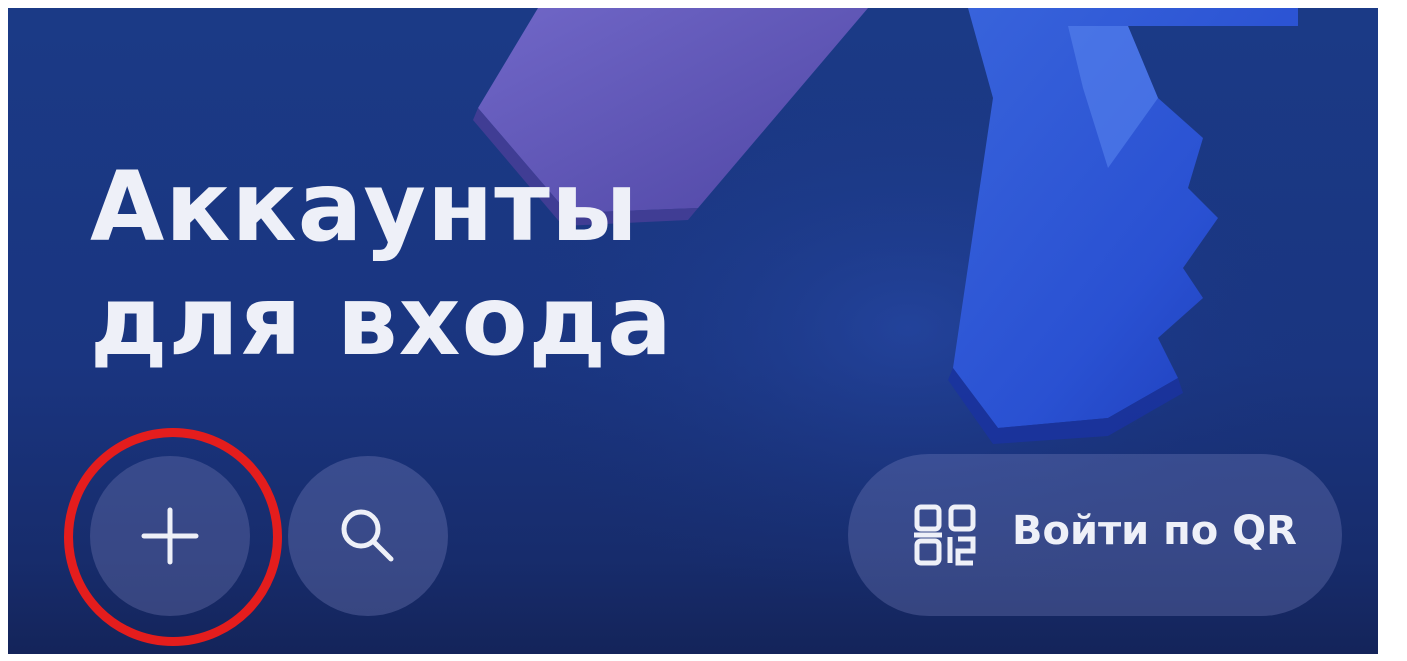 This screenshot has height=661, width=1407. What do you see at coordinates (381, 264) in the screenshot?
I see `page-title: Аккаунты для входа` at bounding box center [381, 264].